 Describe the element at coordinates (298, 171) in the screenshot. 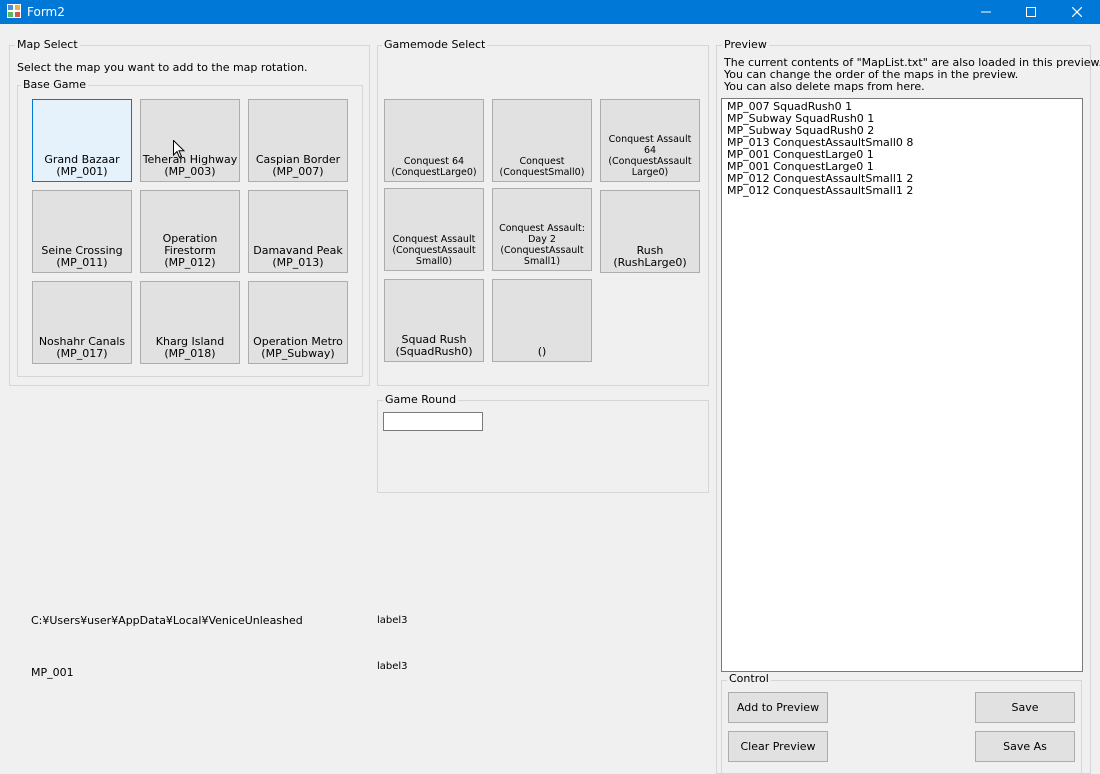

I see `map-code: (MP_007)` at that location.